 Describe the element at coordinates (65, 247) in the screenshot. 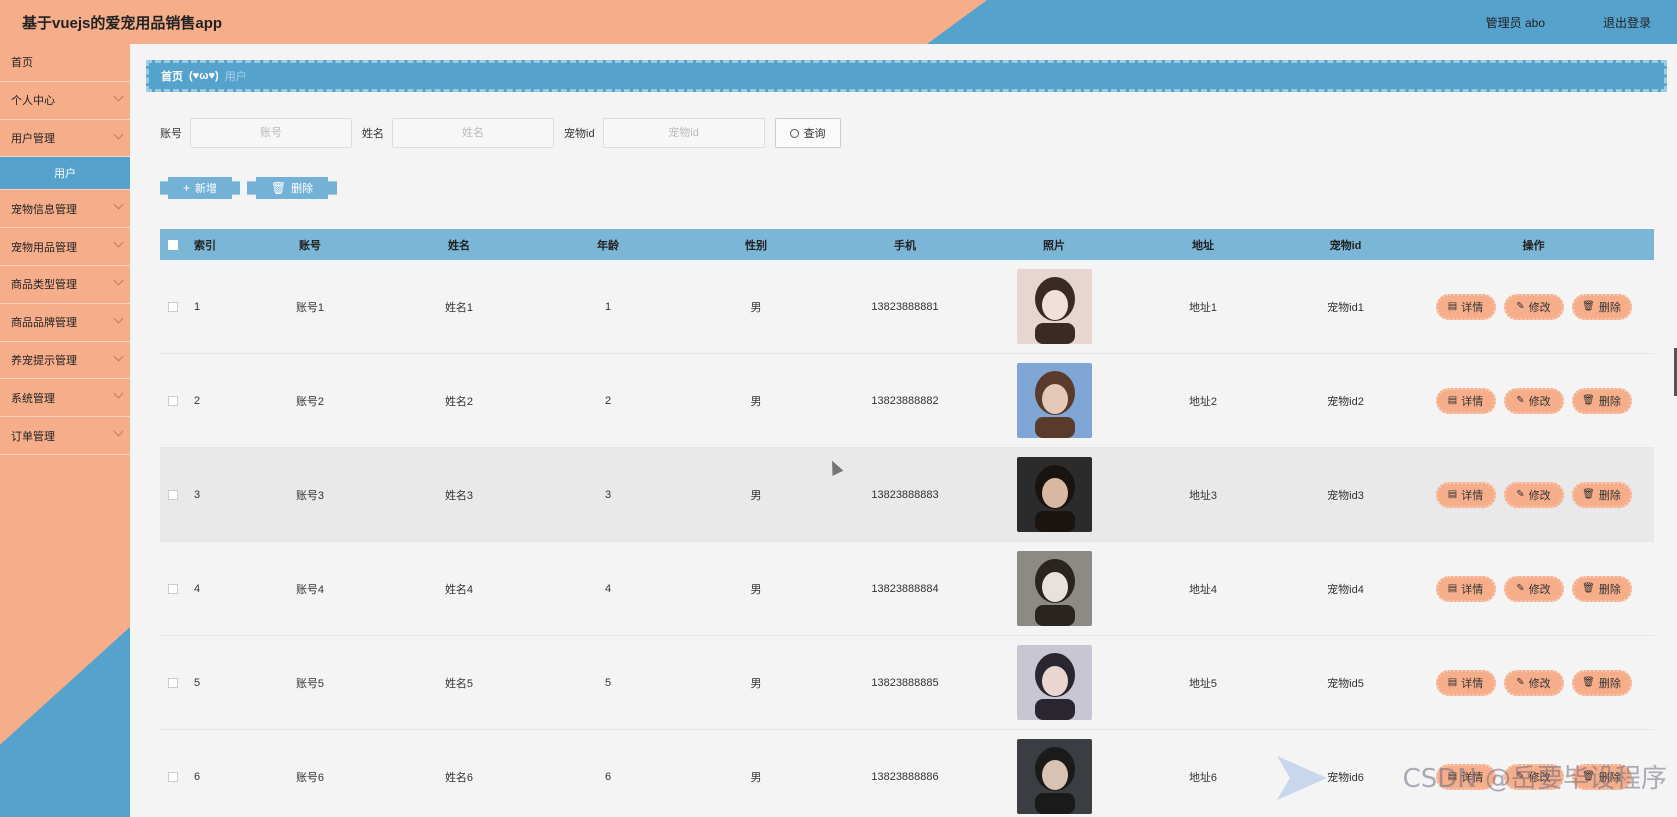

I see `sidebar-item-5: 宠物用品管理` at that location.